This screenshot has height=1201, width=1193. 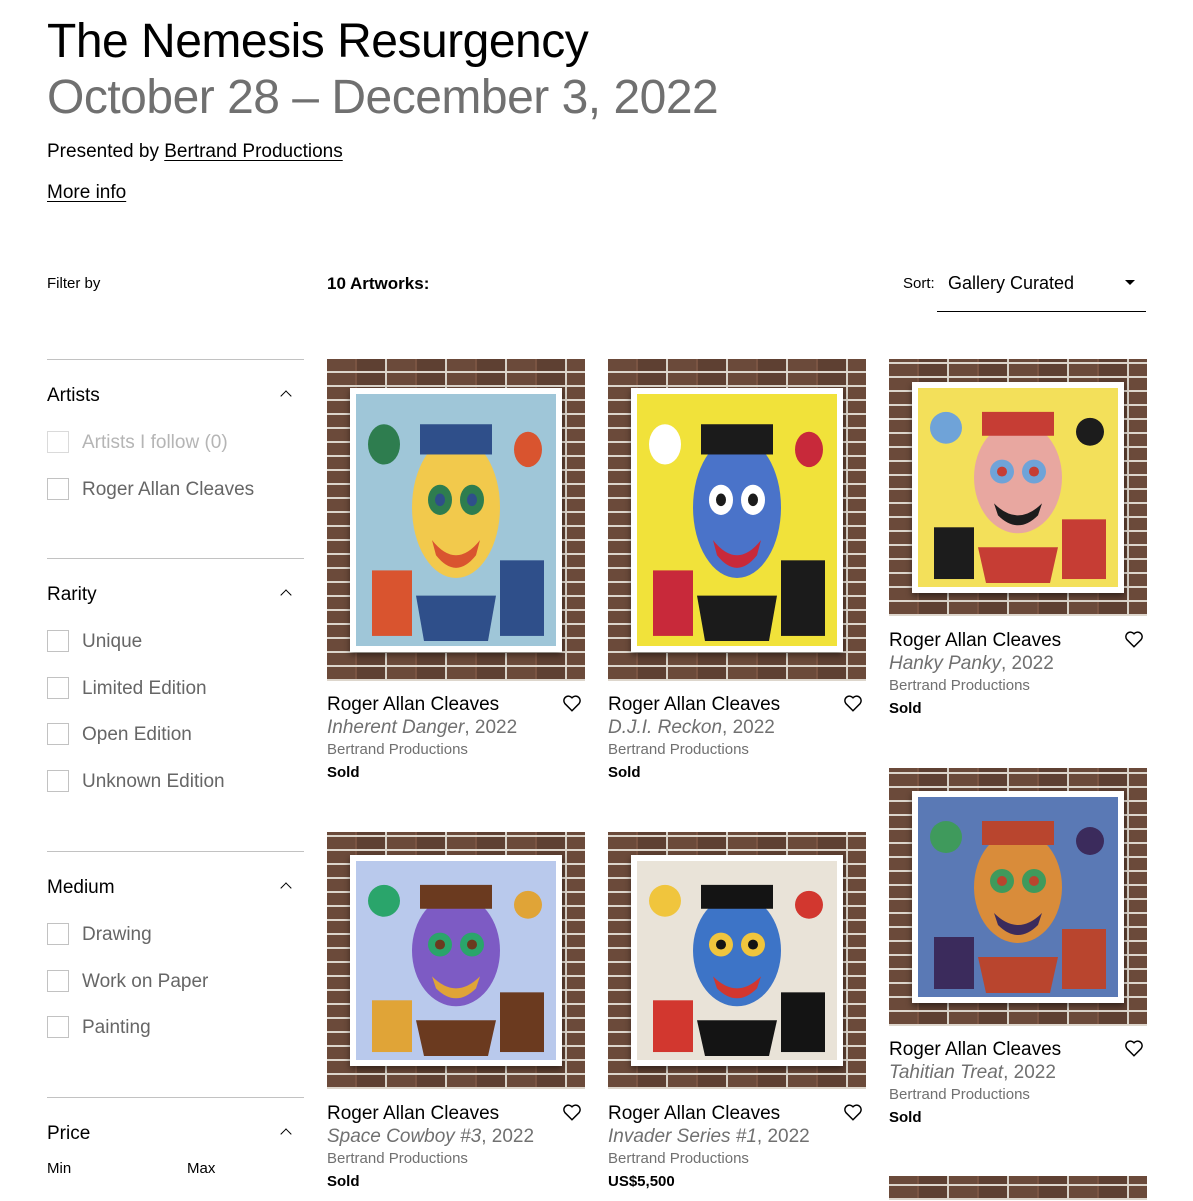 I want to click on checkbox-artists-i-follow: Artists I follow (0), so click(x=175, y=443).